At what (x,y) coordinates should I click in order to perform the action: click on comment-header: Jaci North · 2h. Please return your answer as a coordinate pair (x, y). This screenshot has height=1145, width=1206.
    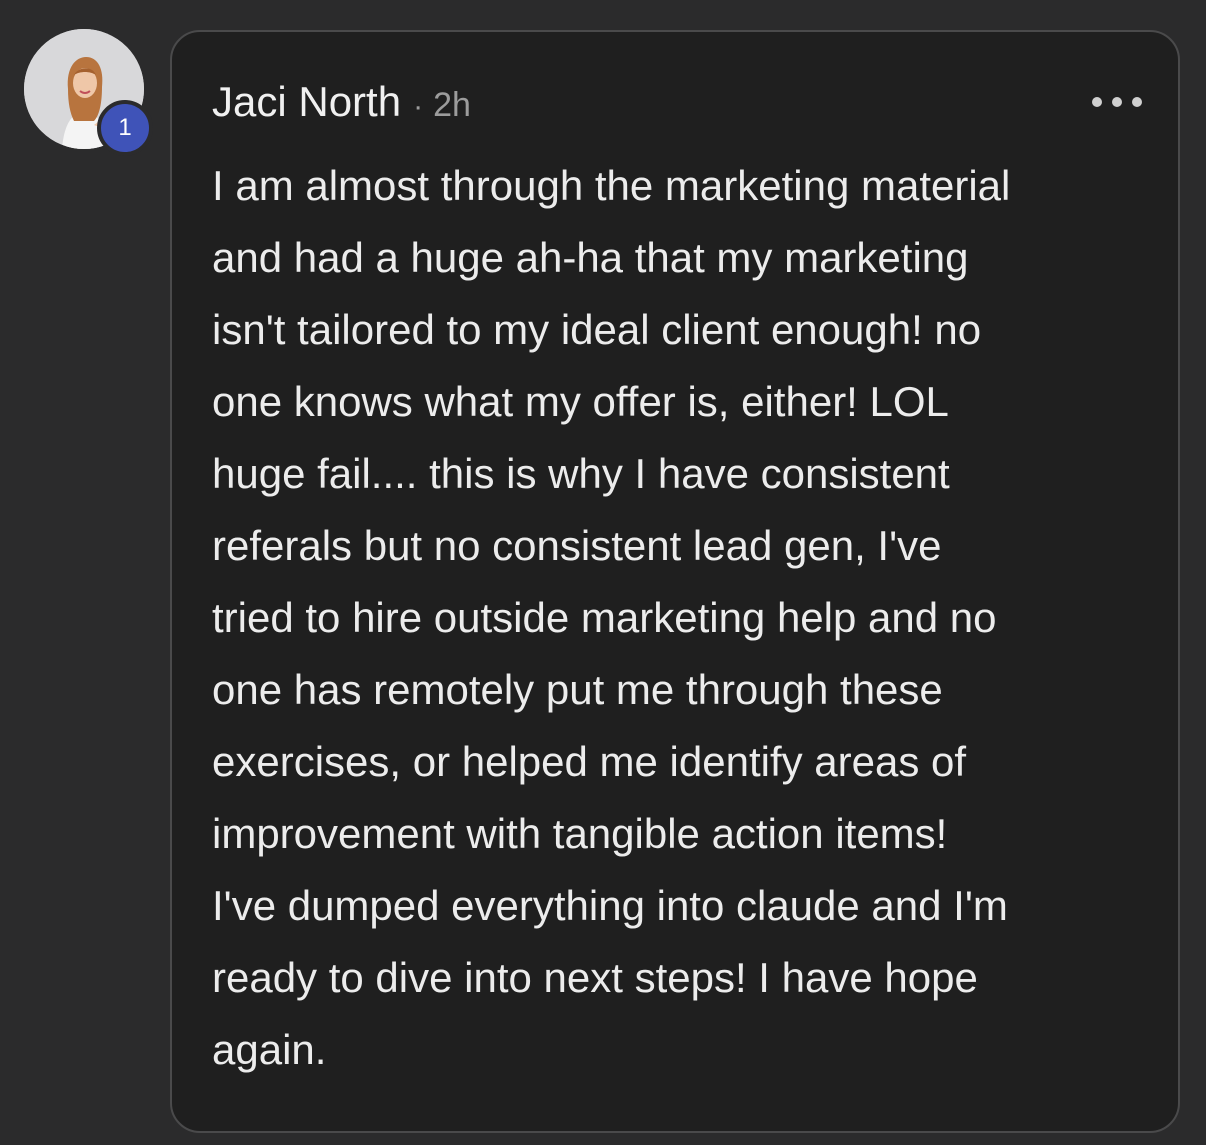
    Looking at the image, I should click on (341, 102).